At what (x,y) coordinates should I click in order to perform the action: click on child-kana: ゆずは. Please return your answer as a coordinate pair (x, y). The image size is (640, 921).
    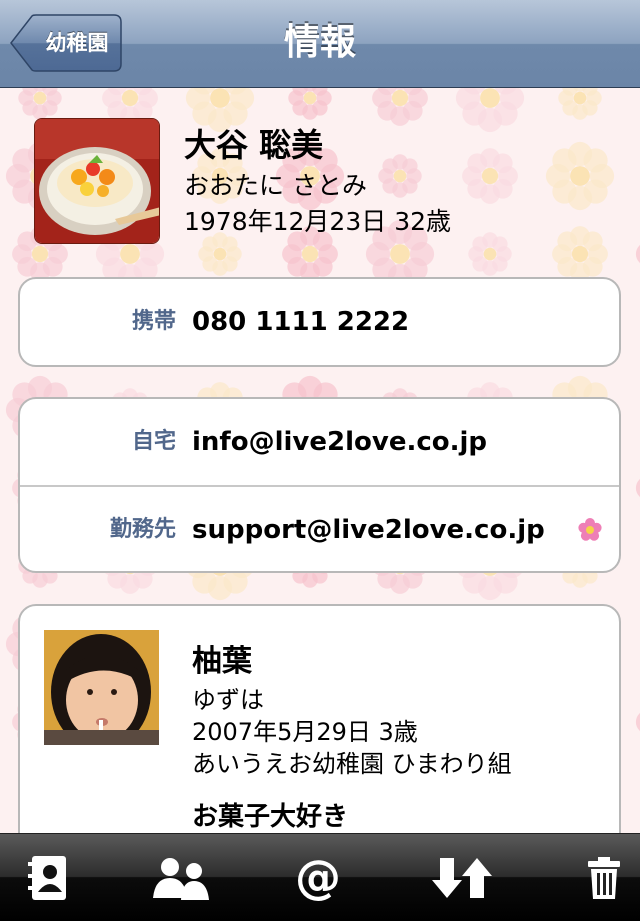
    Looking at the image, I should click on (228, 697).